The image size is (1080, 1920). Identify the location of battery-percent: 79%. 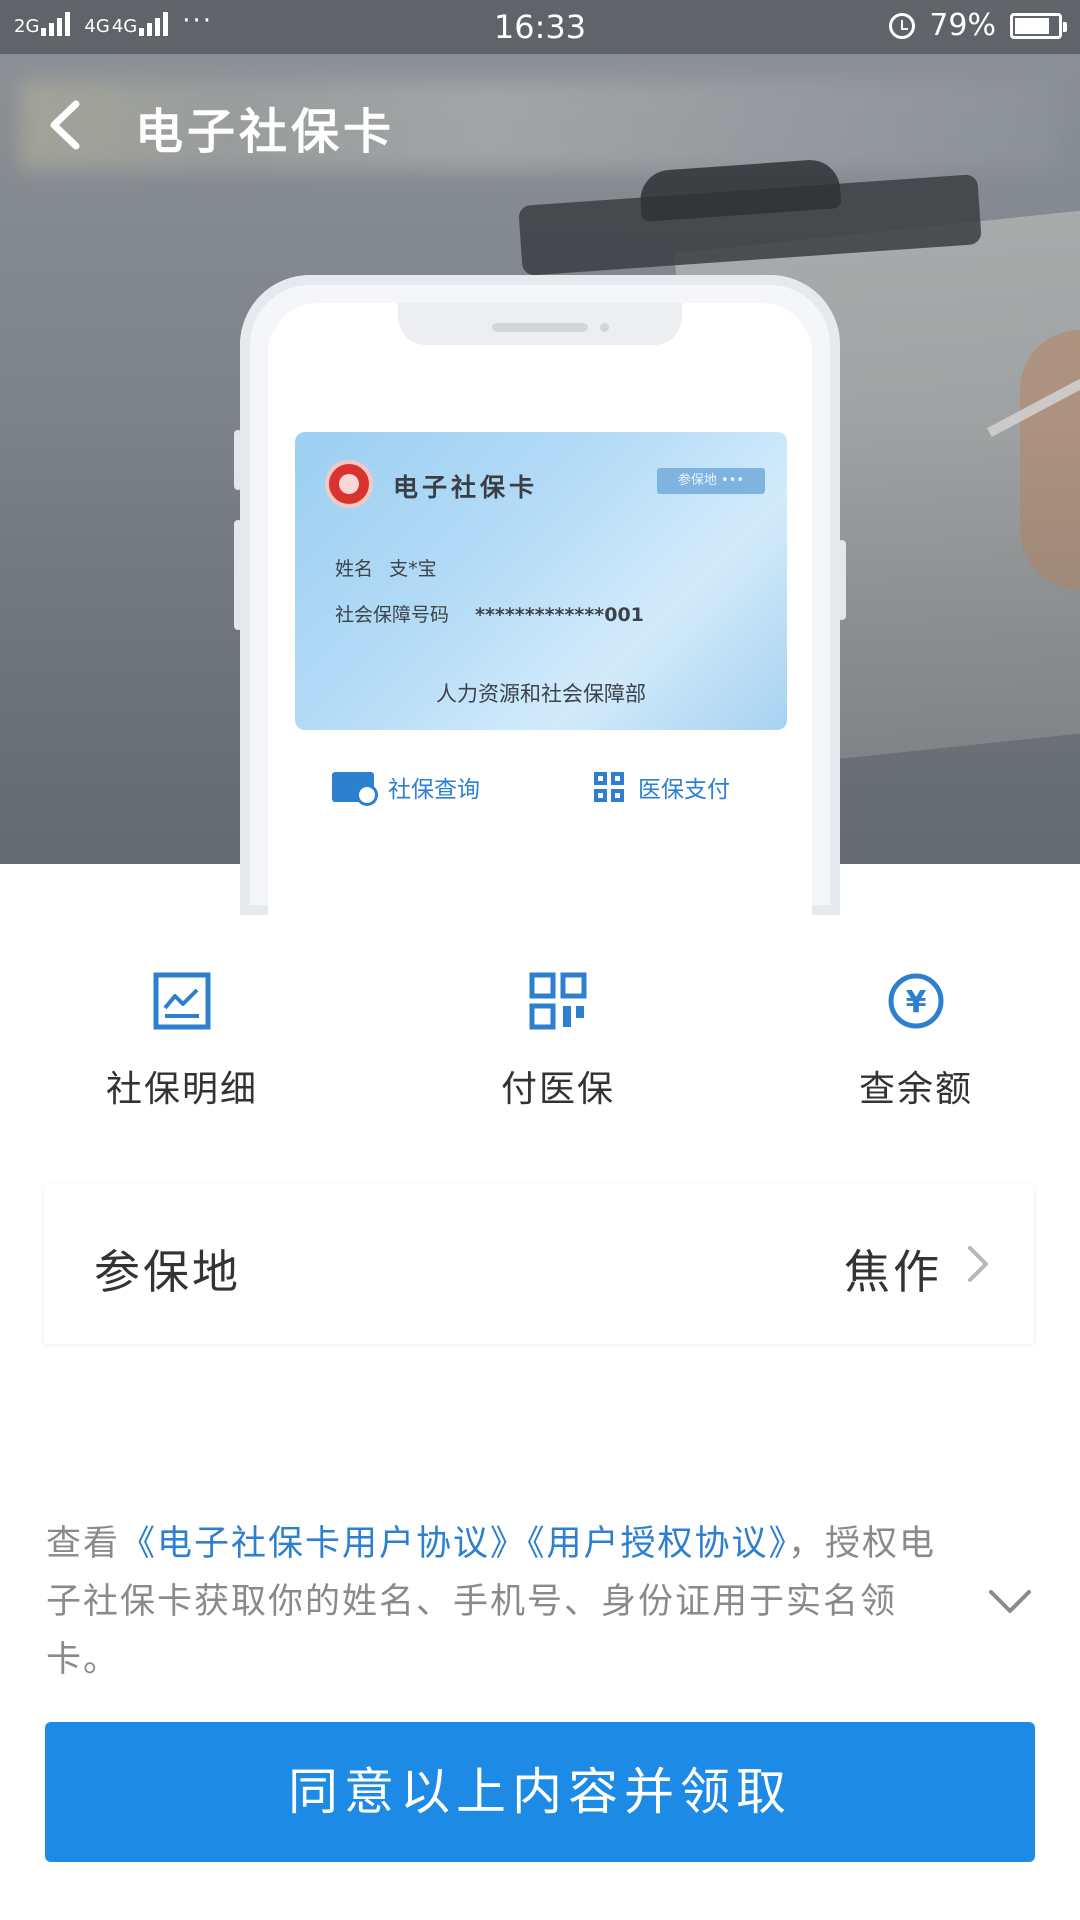
(962, 25).